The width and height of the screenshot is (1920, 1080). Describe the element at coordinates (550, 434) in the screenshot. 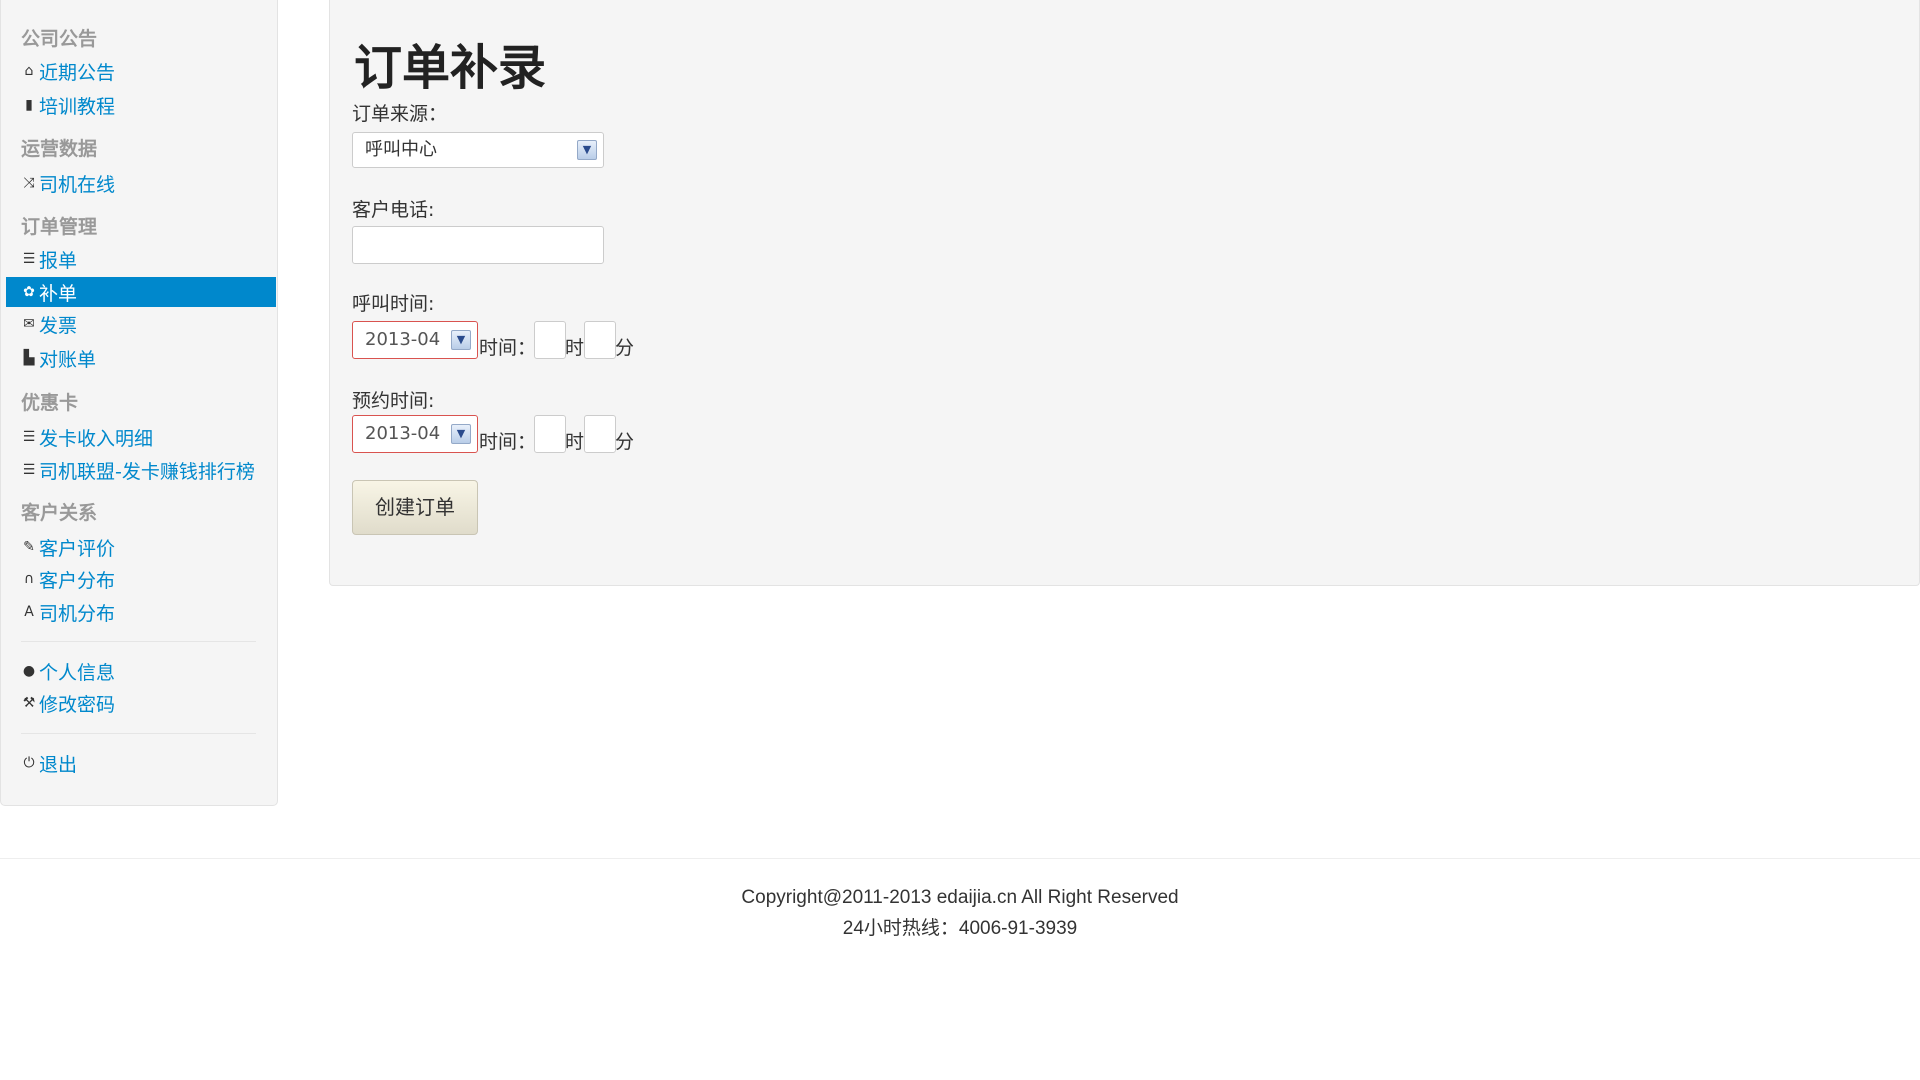

I see `reserve-hour-input` at that location.